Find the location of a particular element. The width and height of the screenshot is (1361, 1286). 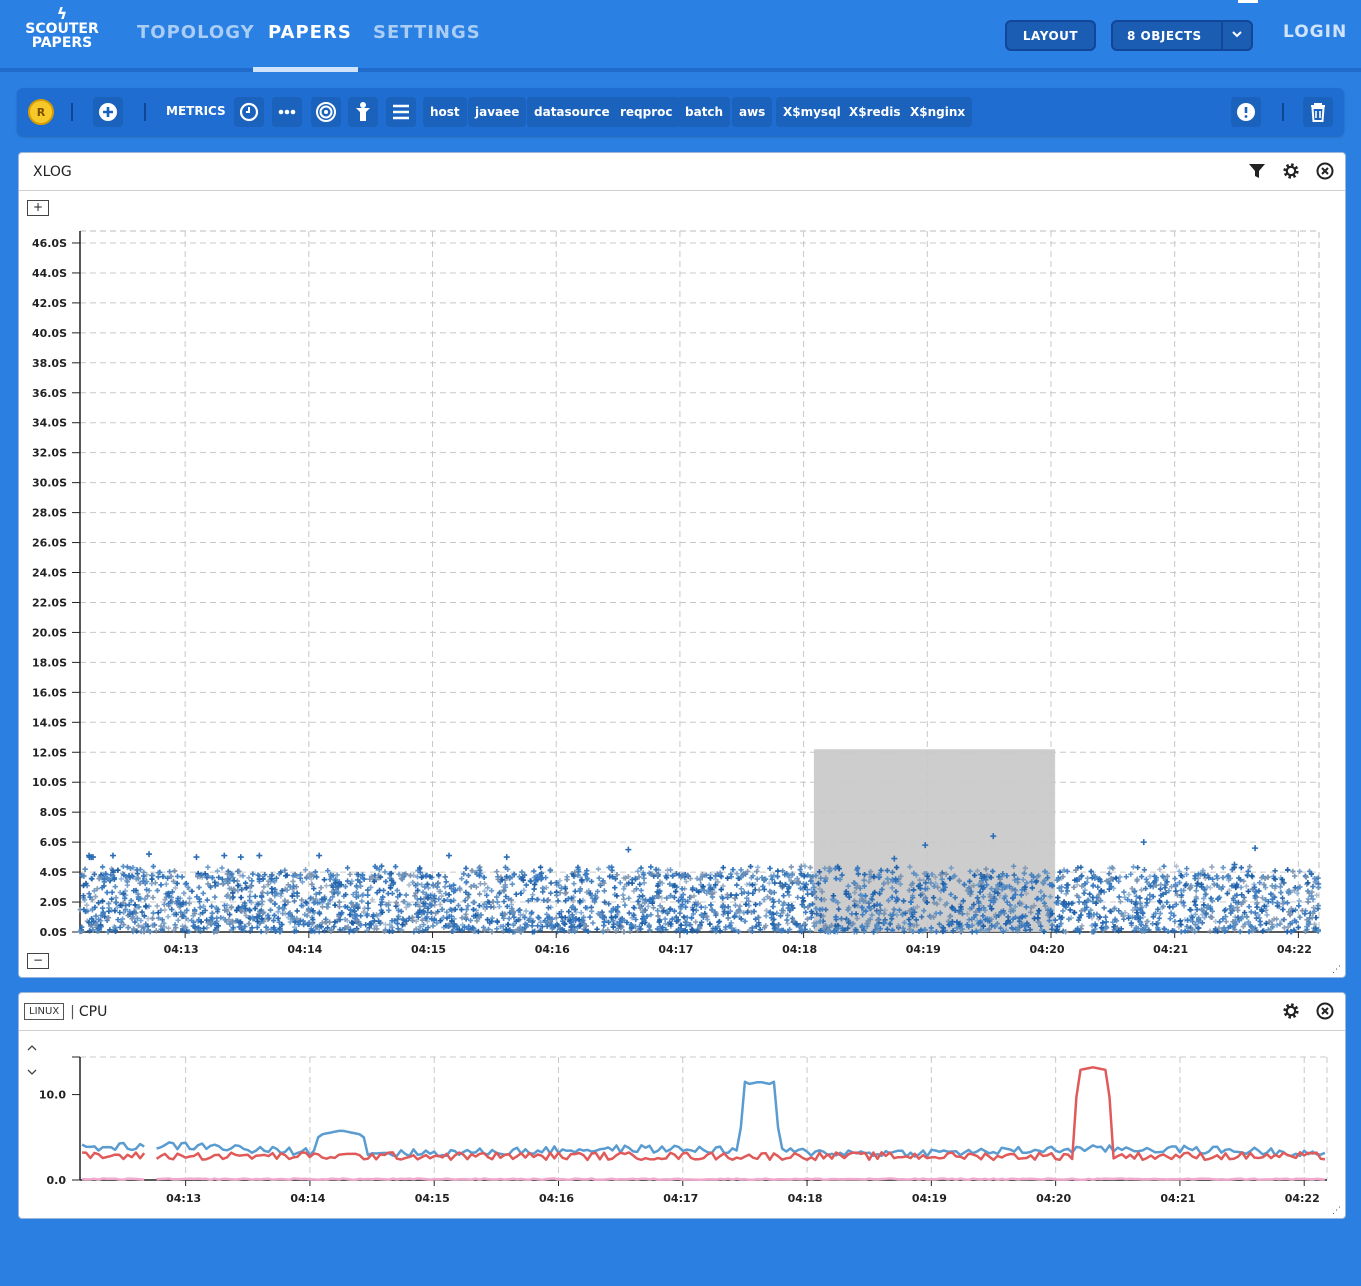

y-tick-label: 34.0S is located at coordinates (49, 423).